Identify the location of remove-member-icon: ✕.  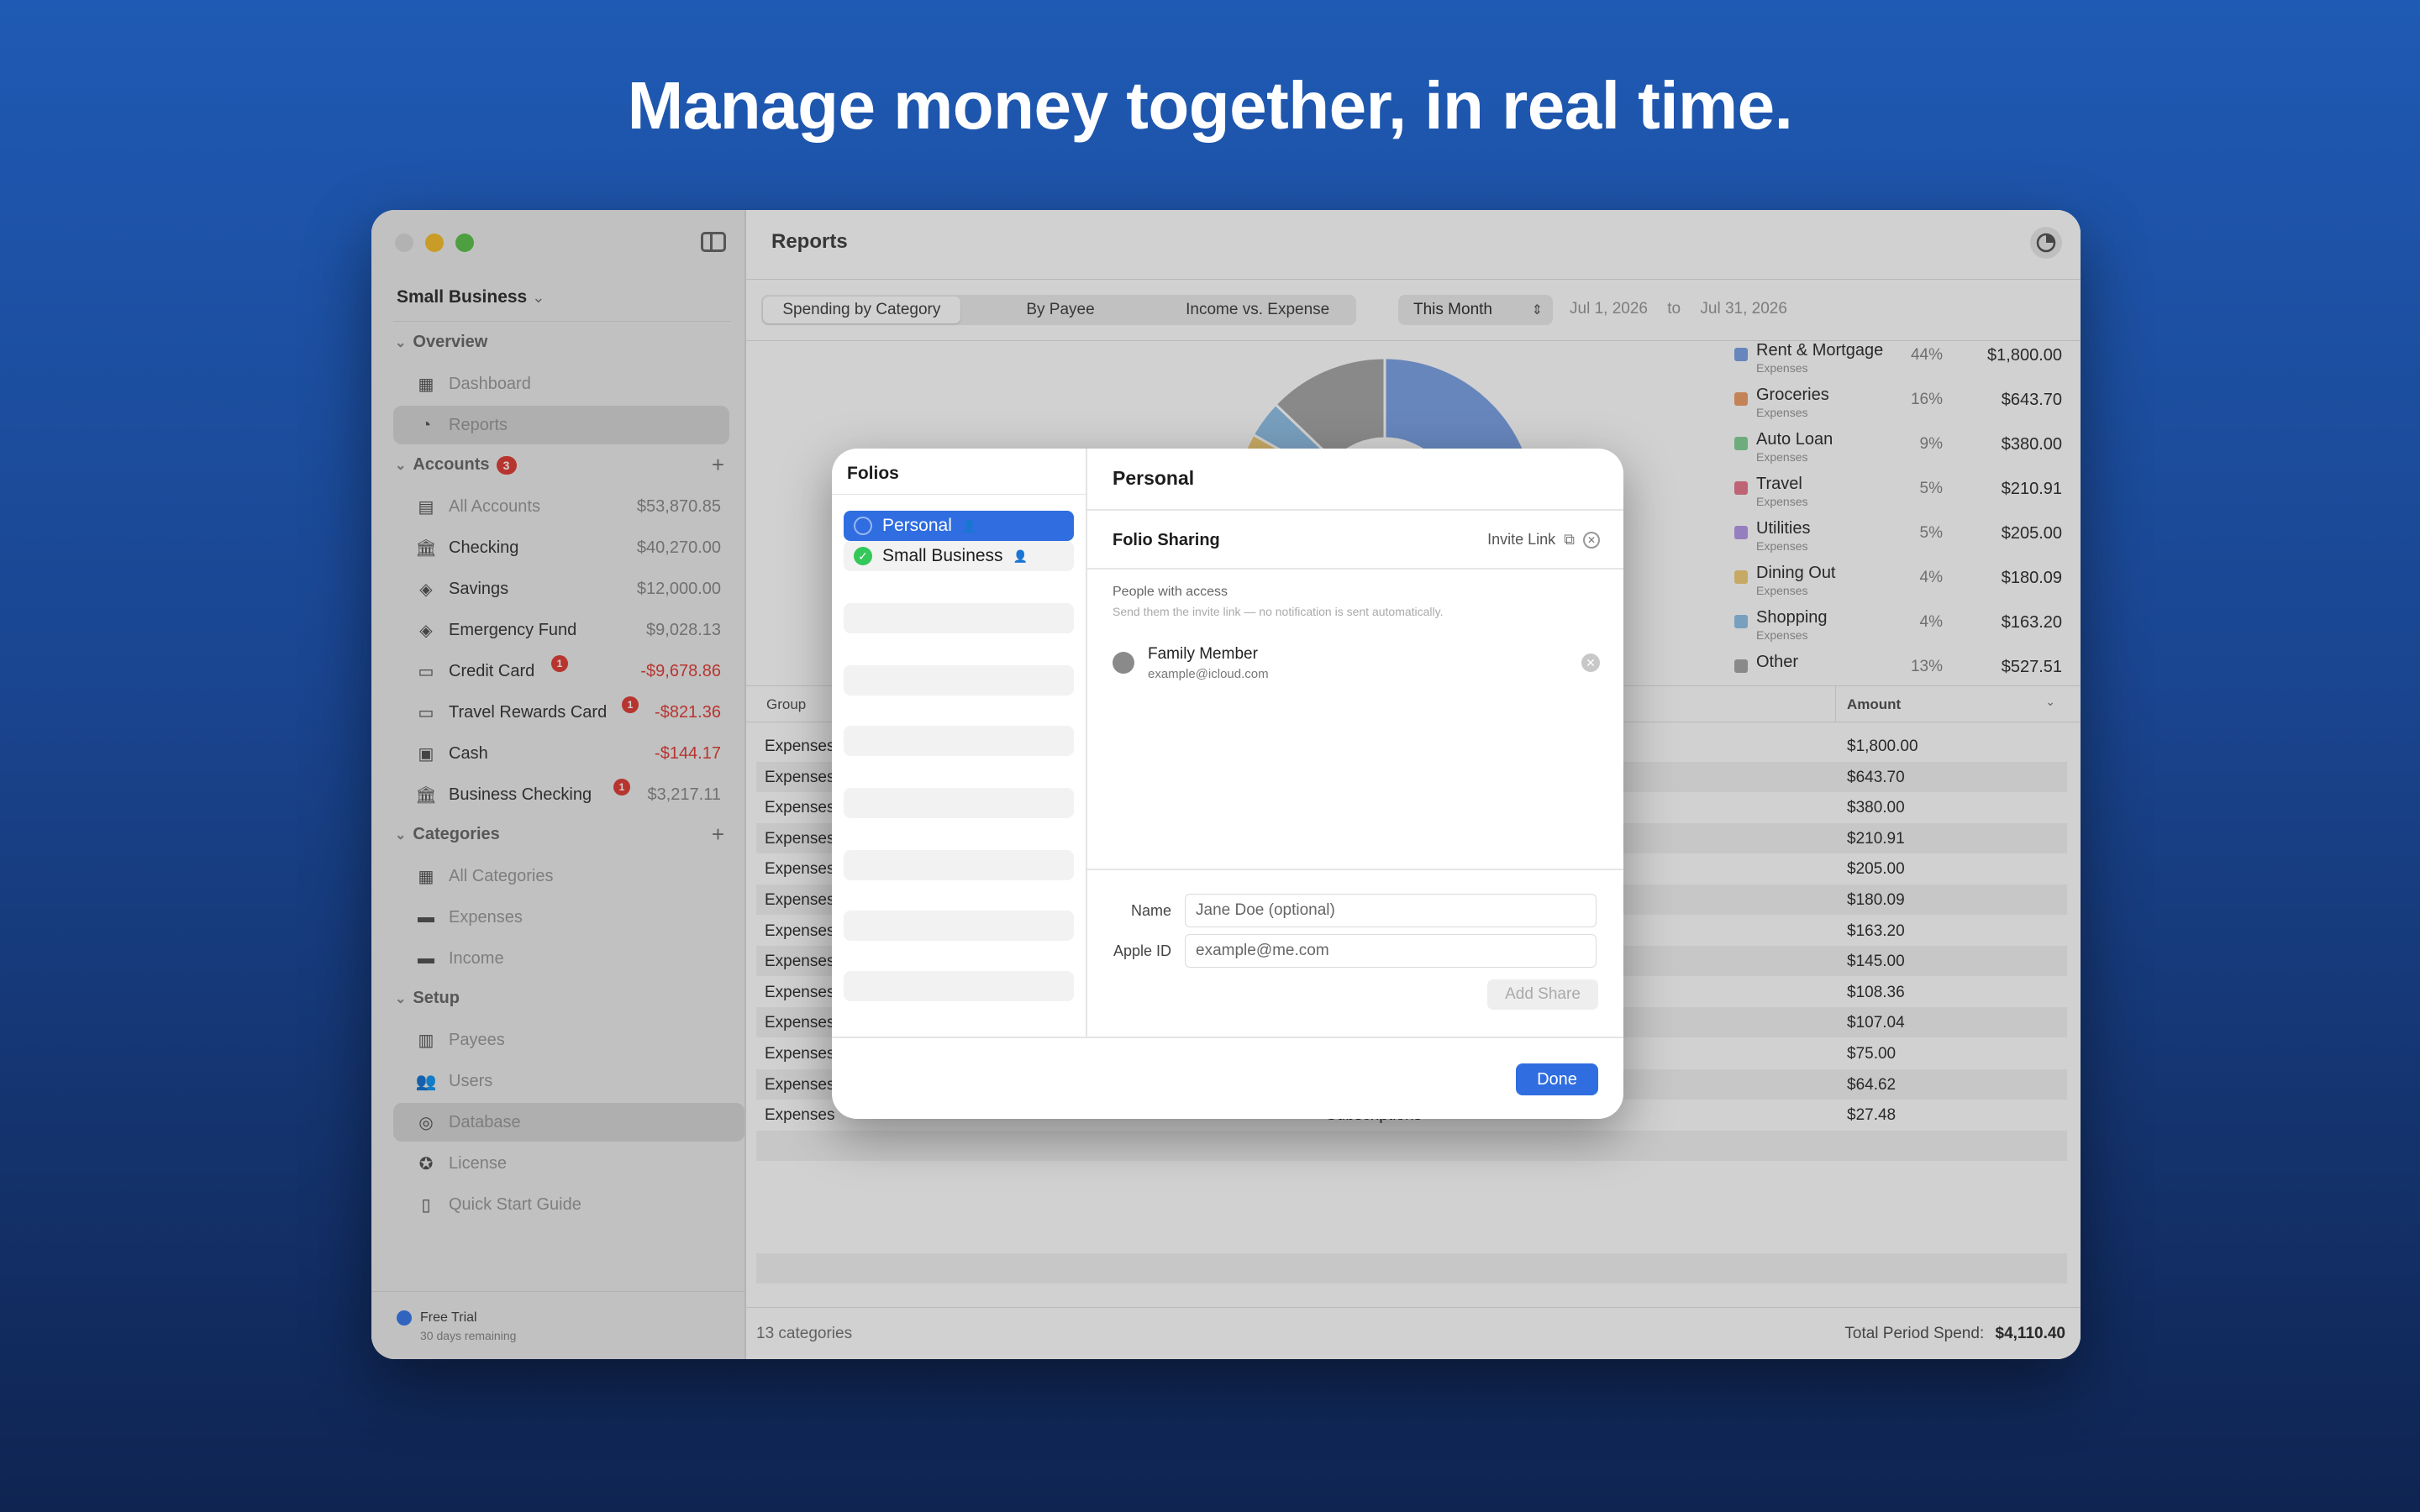
(1590, 663).